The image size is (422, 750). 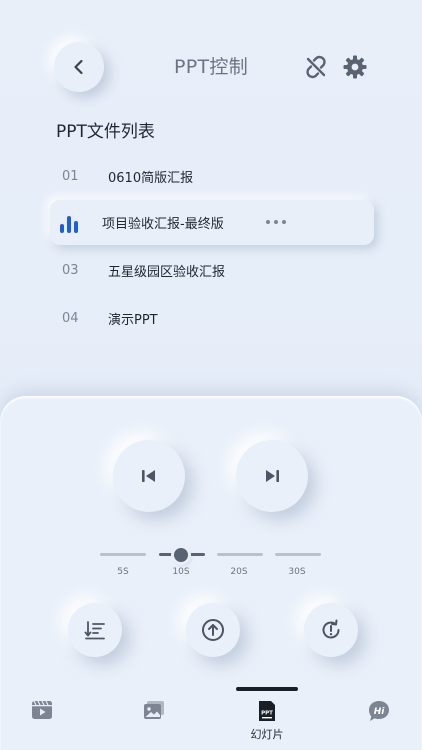 I want to click on file-item-number: 01, so click(x=70, y=176).